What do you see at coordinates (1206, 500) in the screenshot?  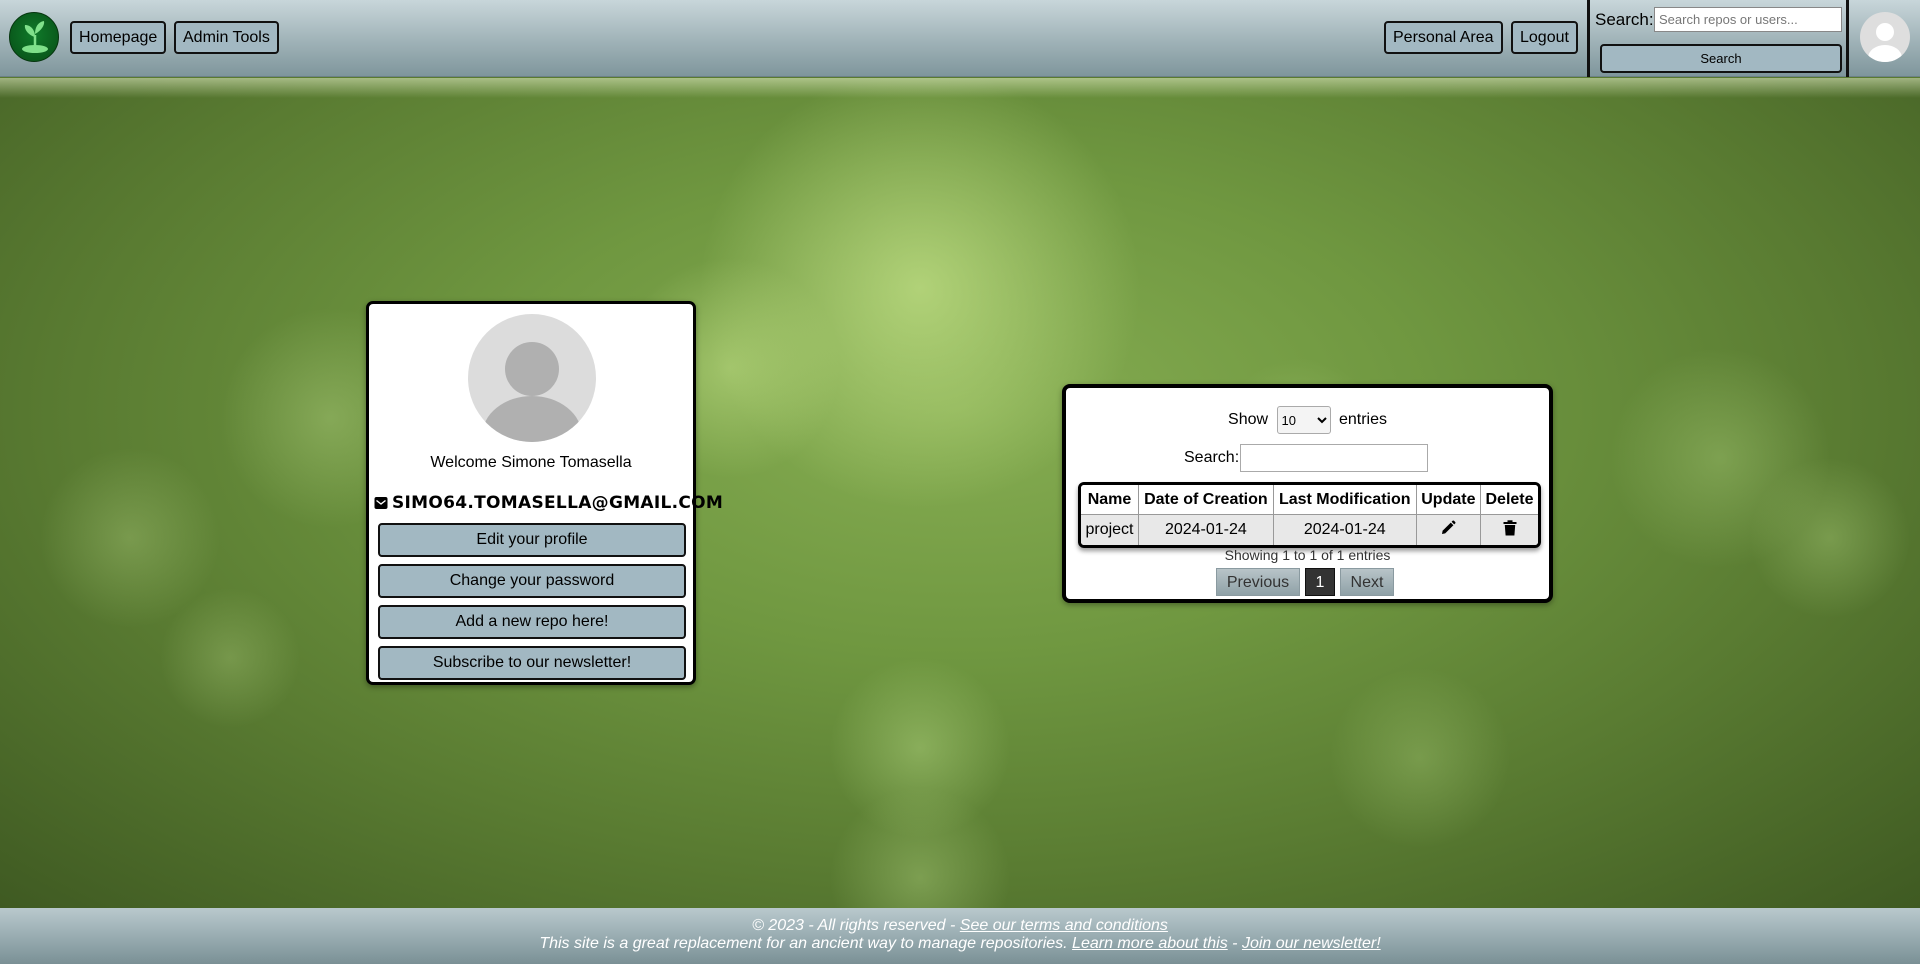 I see `column-header-created: Date of Creation` at bounding box center [1206, 500].